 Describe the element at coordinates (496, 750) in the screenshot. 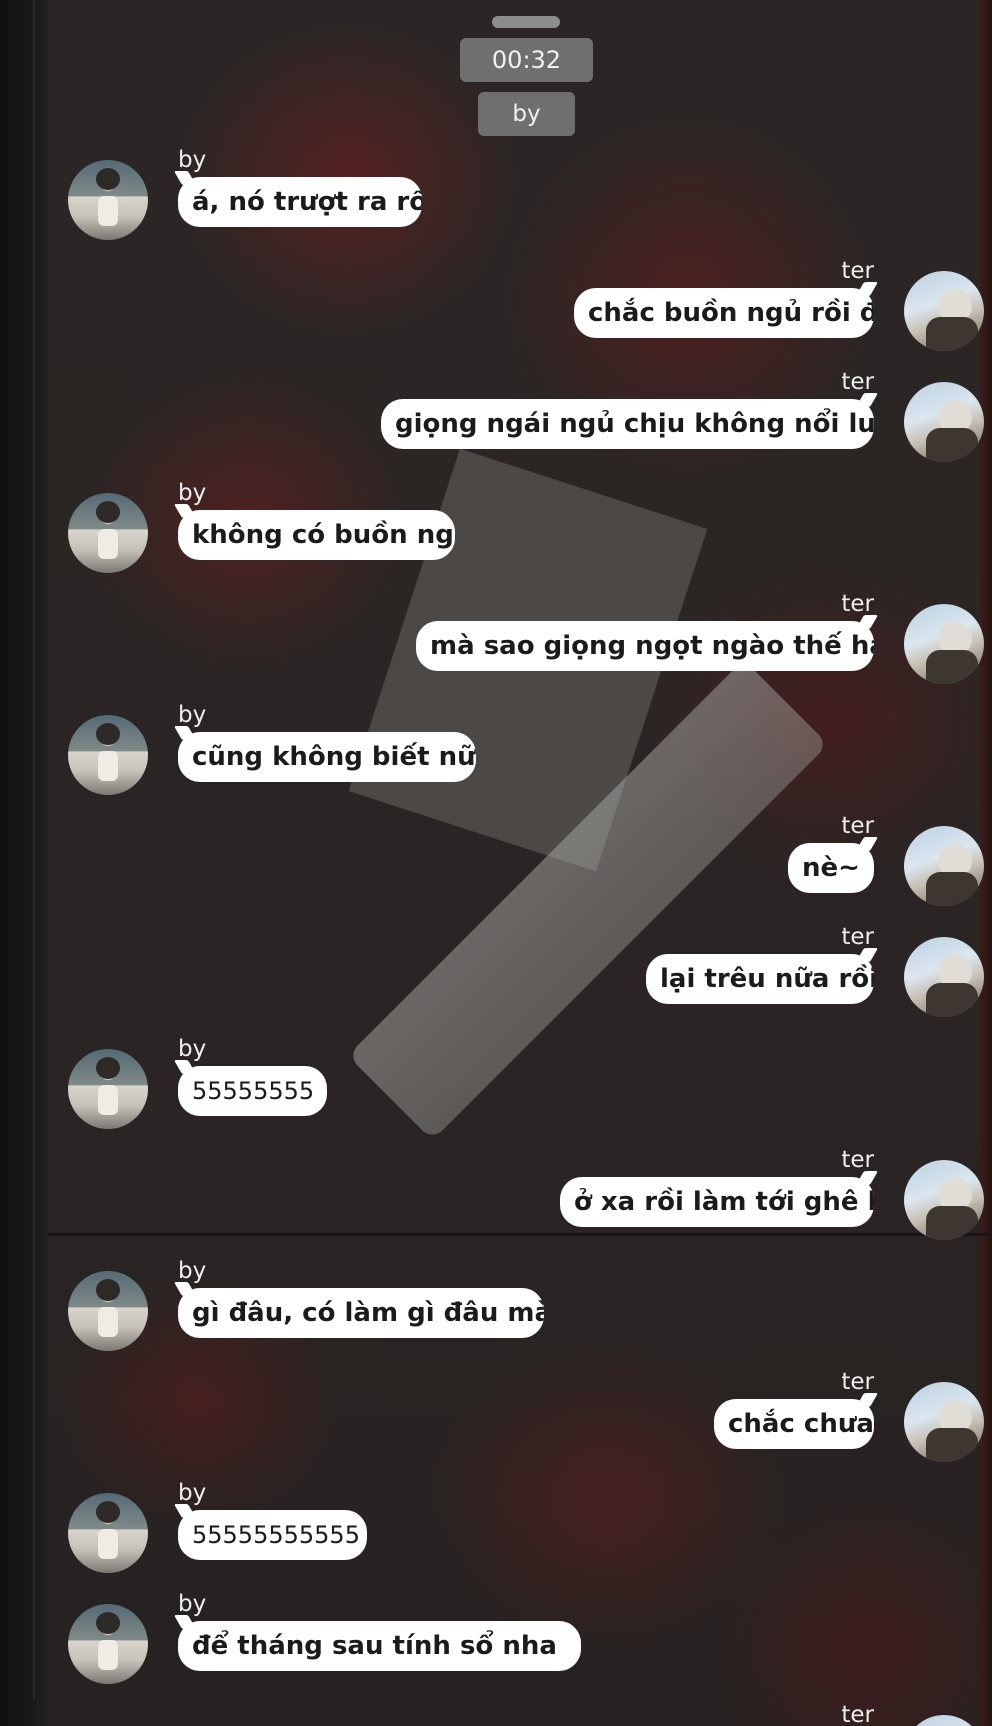

I see `message-row: by cũng không biết nữa` at that location.